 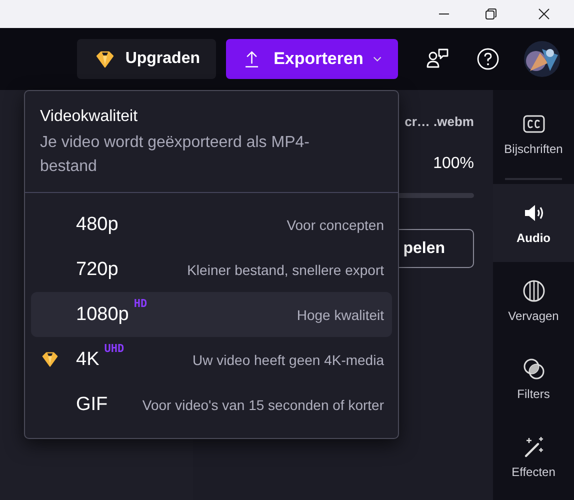 What do you see at coordinates (92, 405) in the screenshot?
I see `option-label: GIF` at bounding box center [92, 405].